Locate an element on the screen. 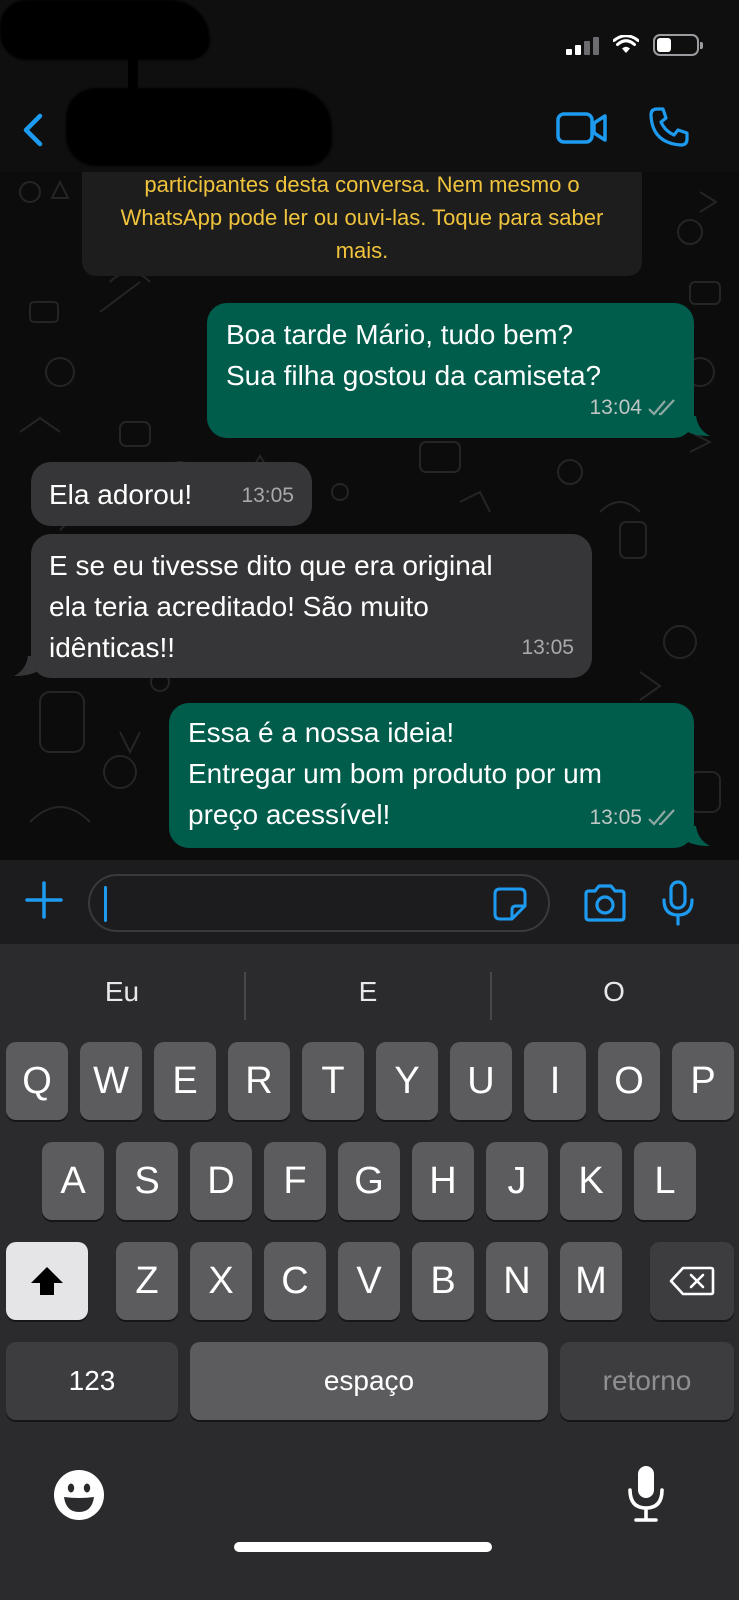 The width and height of the screenshot is (739, 1600). dictation-microphone-icon is located at coordinates (646, 1494).